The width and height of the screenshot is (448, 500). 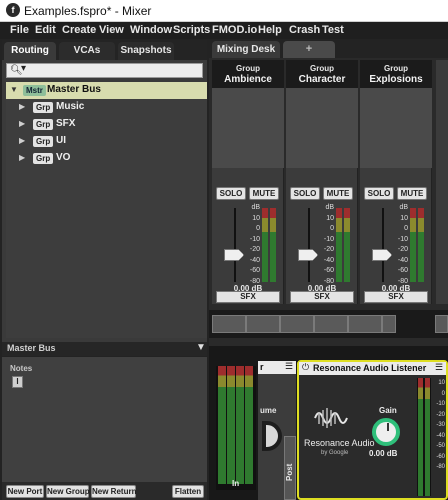 I want to click on search-input: 🔍︎ ▾, so click(x=104, y=70).